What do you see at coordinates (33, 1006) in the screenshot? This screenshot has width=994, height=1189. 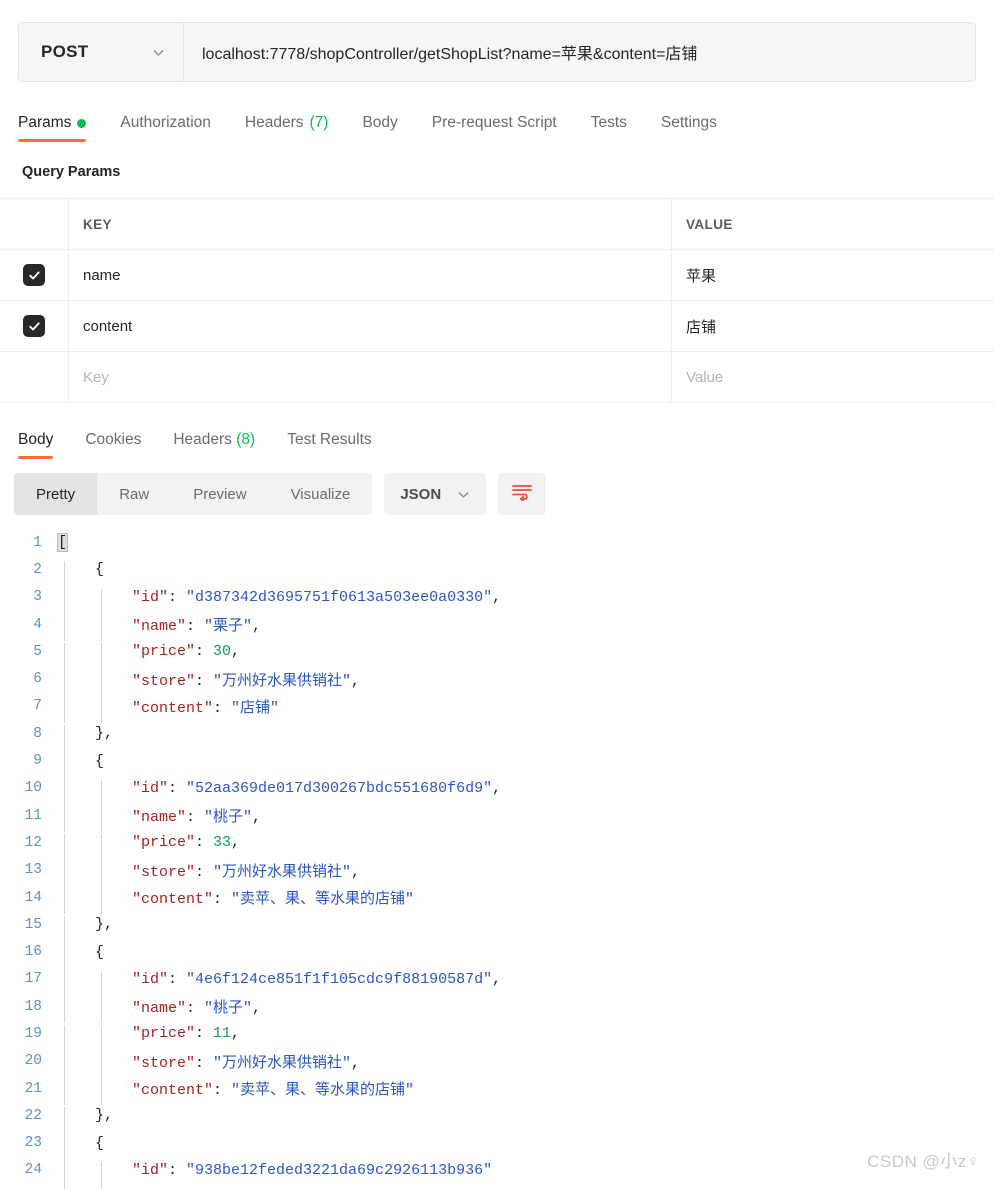 I see `line-number: 18` at bounding box center [33, 1006].